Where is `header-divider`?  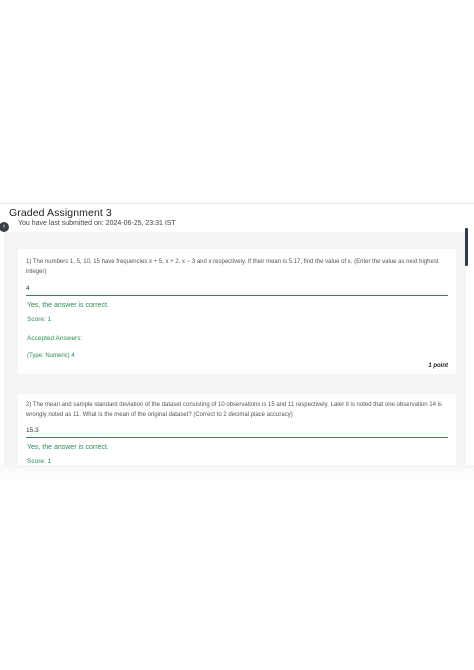 header-divider is located at coordinates (237, 203).